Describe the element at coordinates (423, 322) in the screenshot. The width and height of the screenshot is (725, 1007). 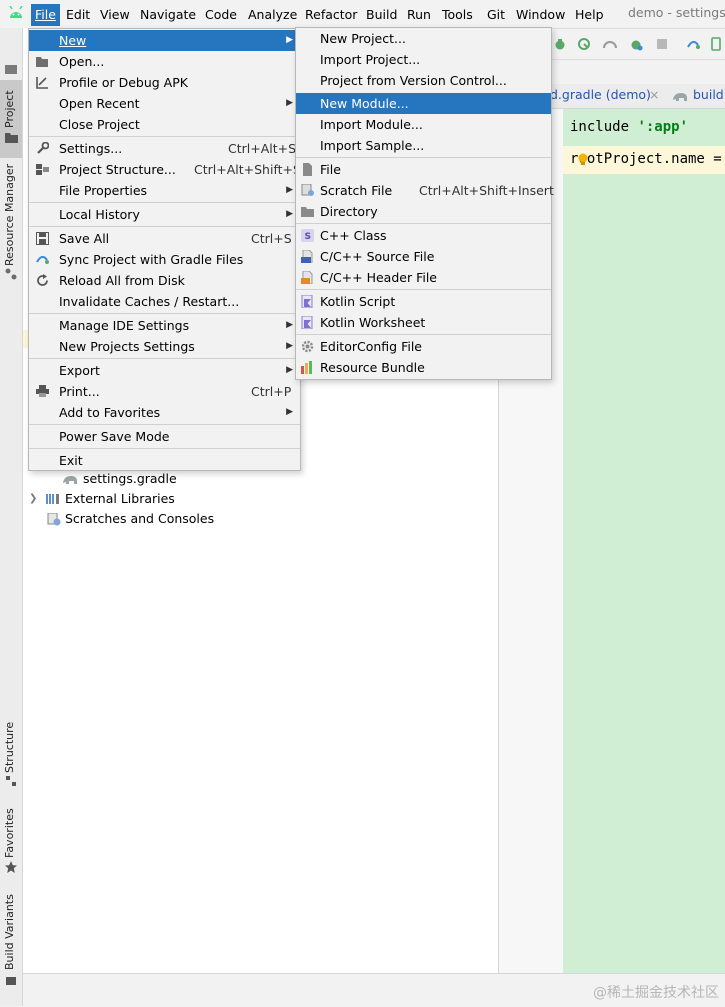
I see `kotlin-worksheet-item: Kotlin Worksheet` at that location.